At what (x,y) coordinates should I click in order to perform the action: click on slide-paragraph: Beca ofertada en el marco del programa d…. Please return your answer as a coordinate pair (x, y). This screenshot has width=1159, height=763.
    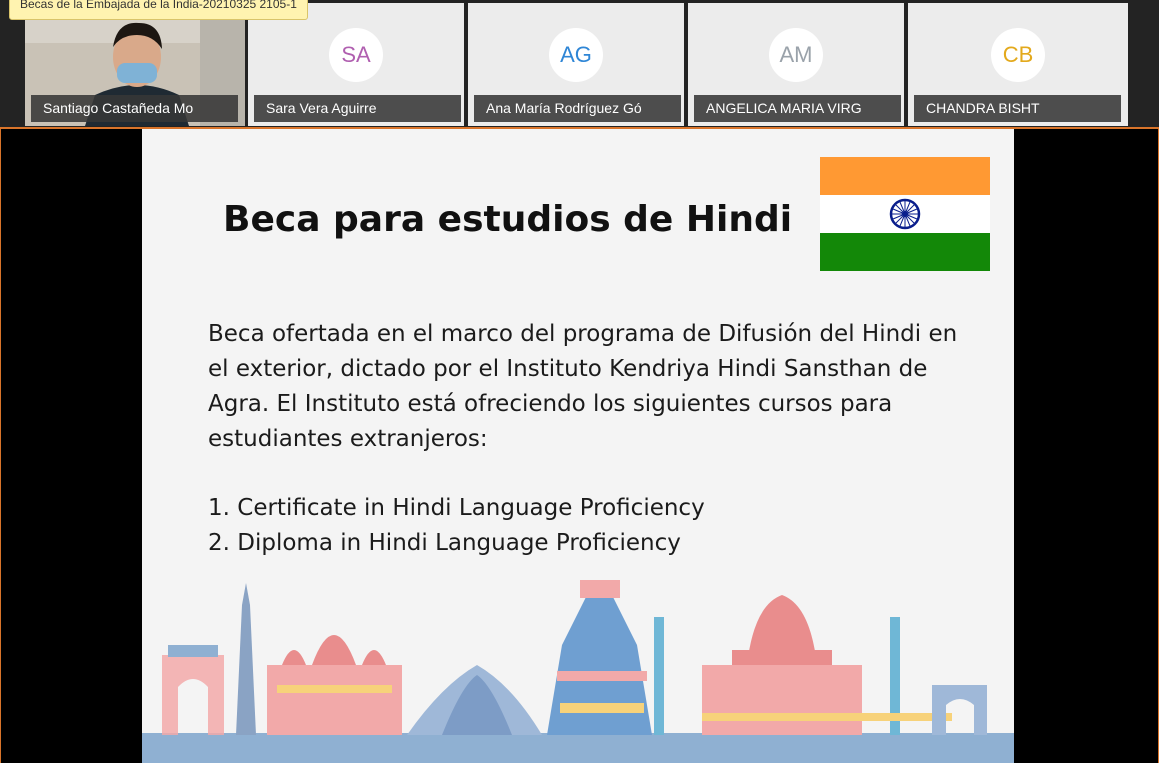
    Looking at the image, I should click on (583, 386).